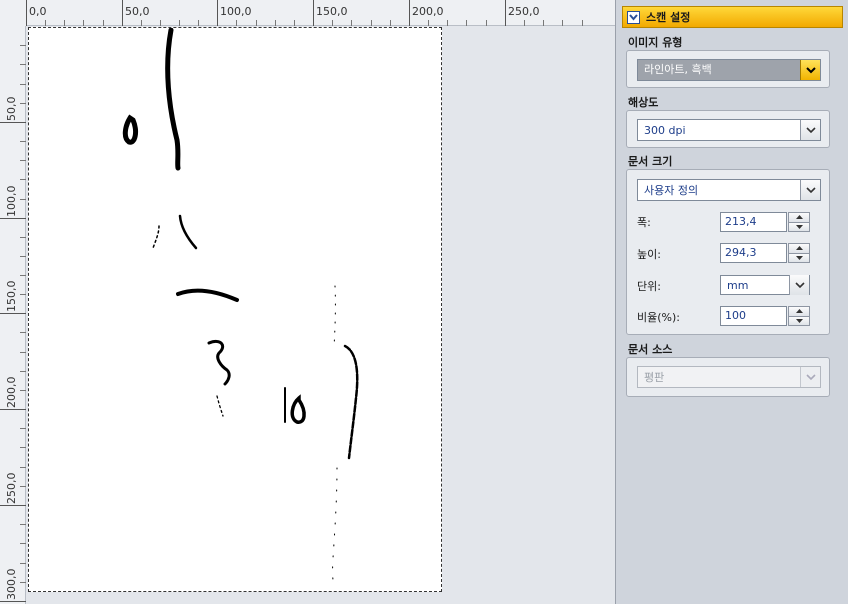  I want to click on height-label: 높이:, so click(649, 254).